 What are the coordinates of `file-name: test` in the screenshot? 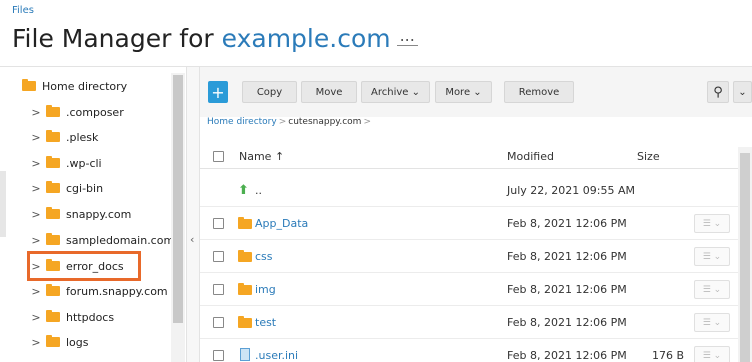 It's located at (265, 322).